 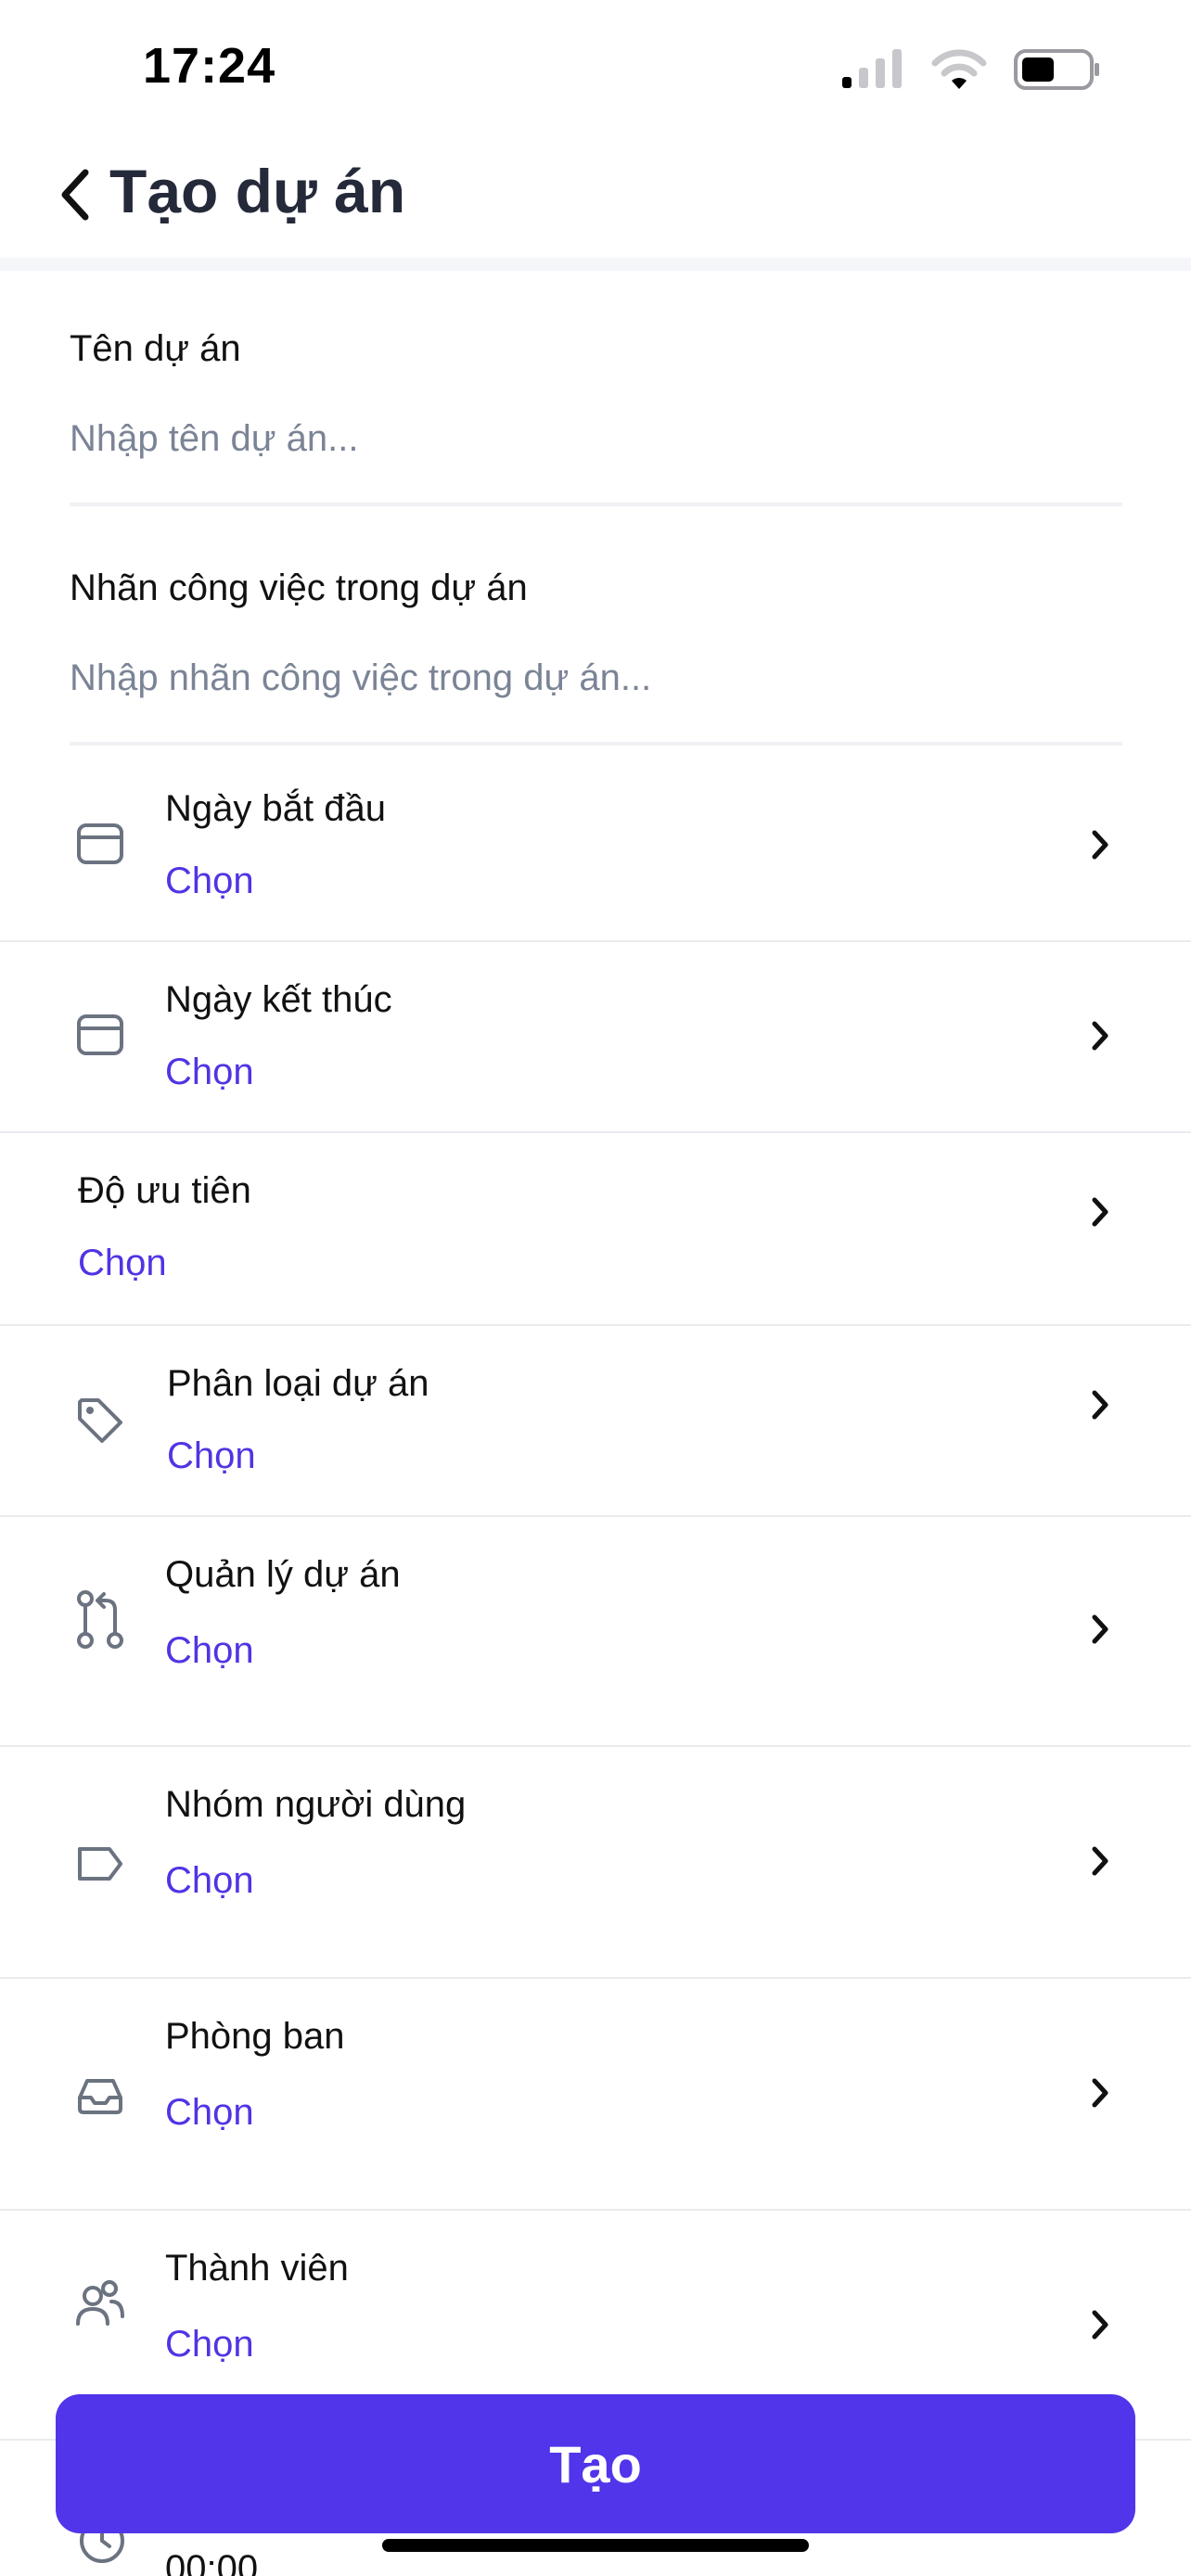 What do you see at coordinates (255, 2036) in the screenshot?
I see `department-label: Phòng ban` at bounding box center [255, 2036].